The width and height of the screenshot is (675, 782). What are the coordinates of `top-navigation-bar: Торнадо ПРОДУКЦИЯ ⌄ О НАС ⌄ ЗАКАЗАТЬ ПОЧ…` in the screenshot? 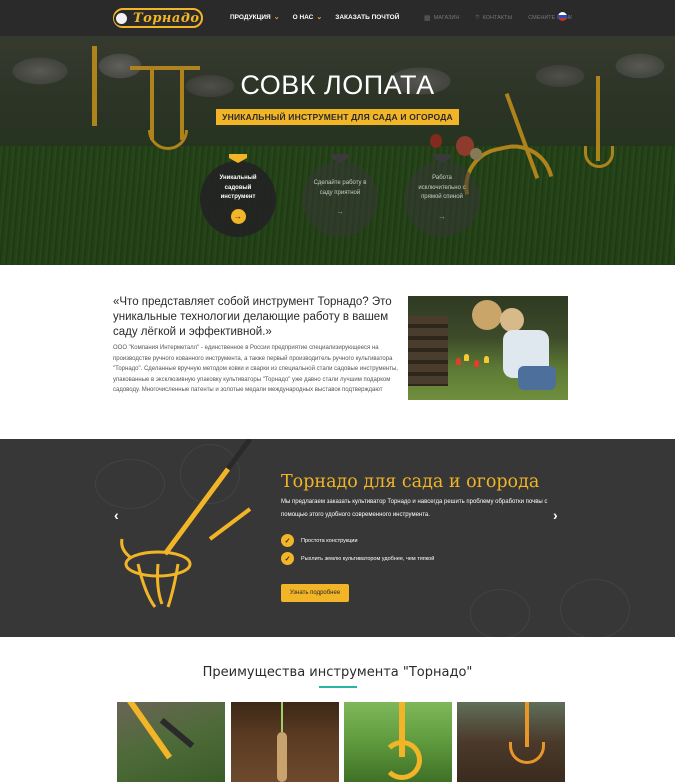 It's located at (337, 18).